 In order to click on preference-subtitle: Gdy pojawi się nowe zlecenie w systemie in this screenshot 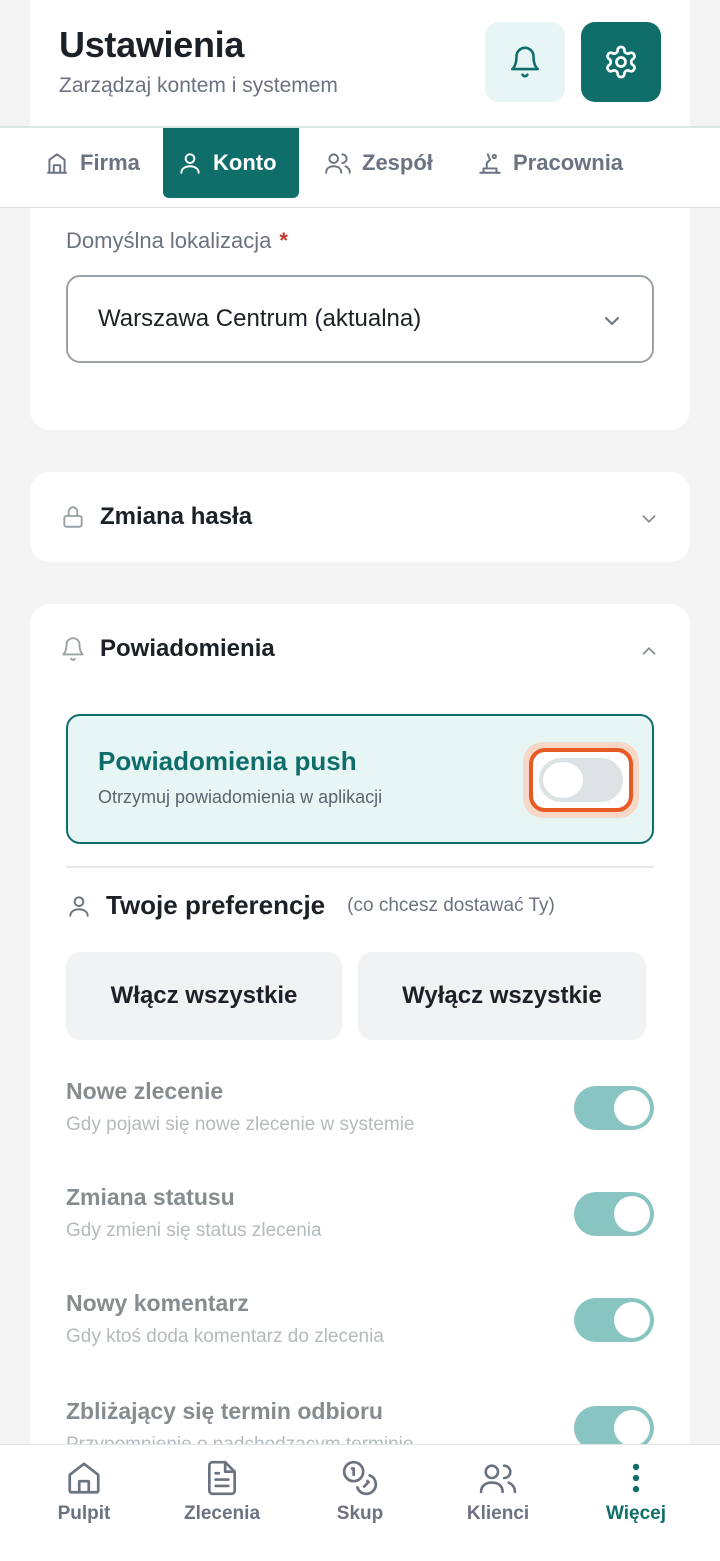, I will do `click(240, 1124)`.